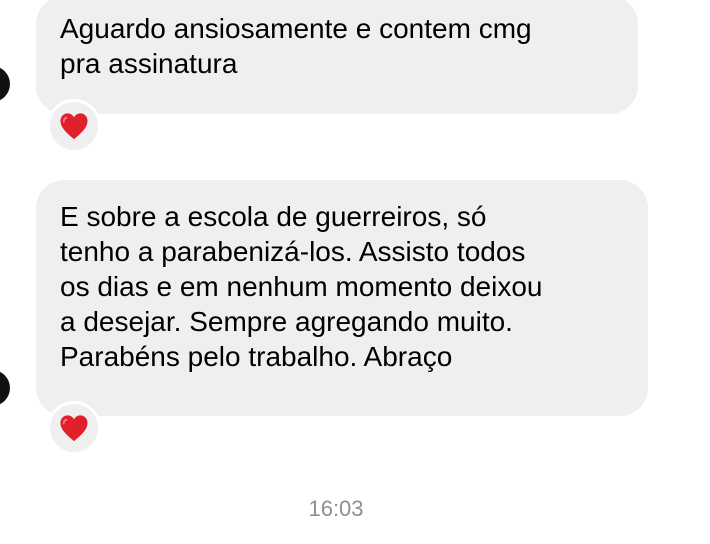 The height and width of the screenshot is (544, 710). Describe the element at coordinates (301, 286) in the screenshot. I see `message-line: os dias e em nenhum momento deixou` at that location.